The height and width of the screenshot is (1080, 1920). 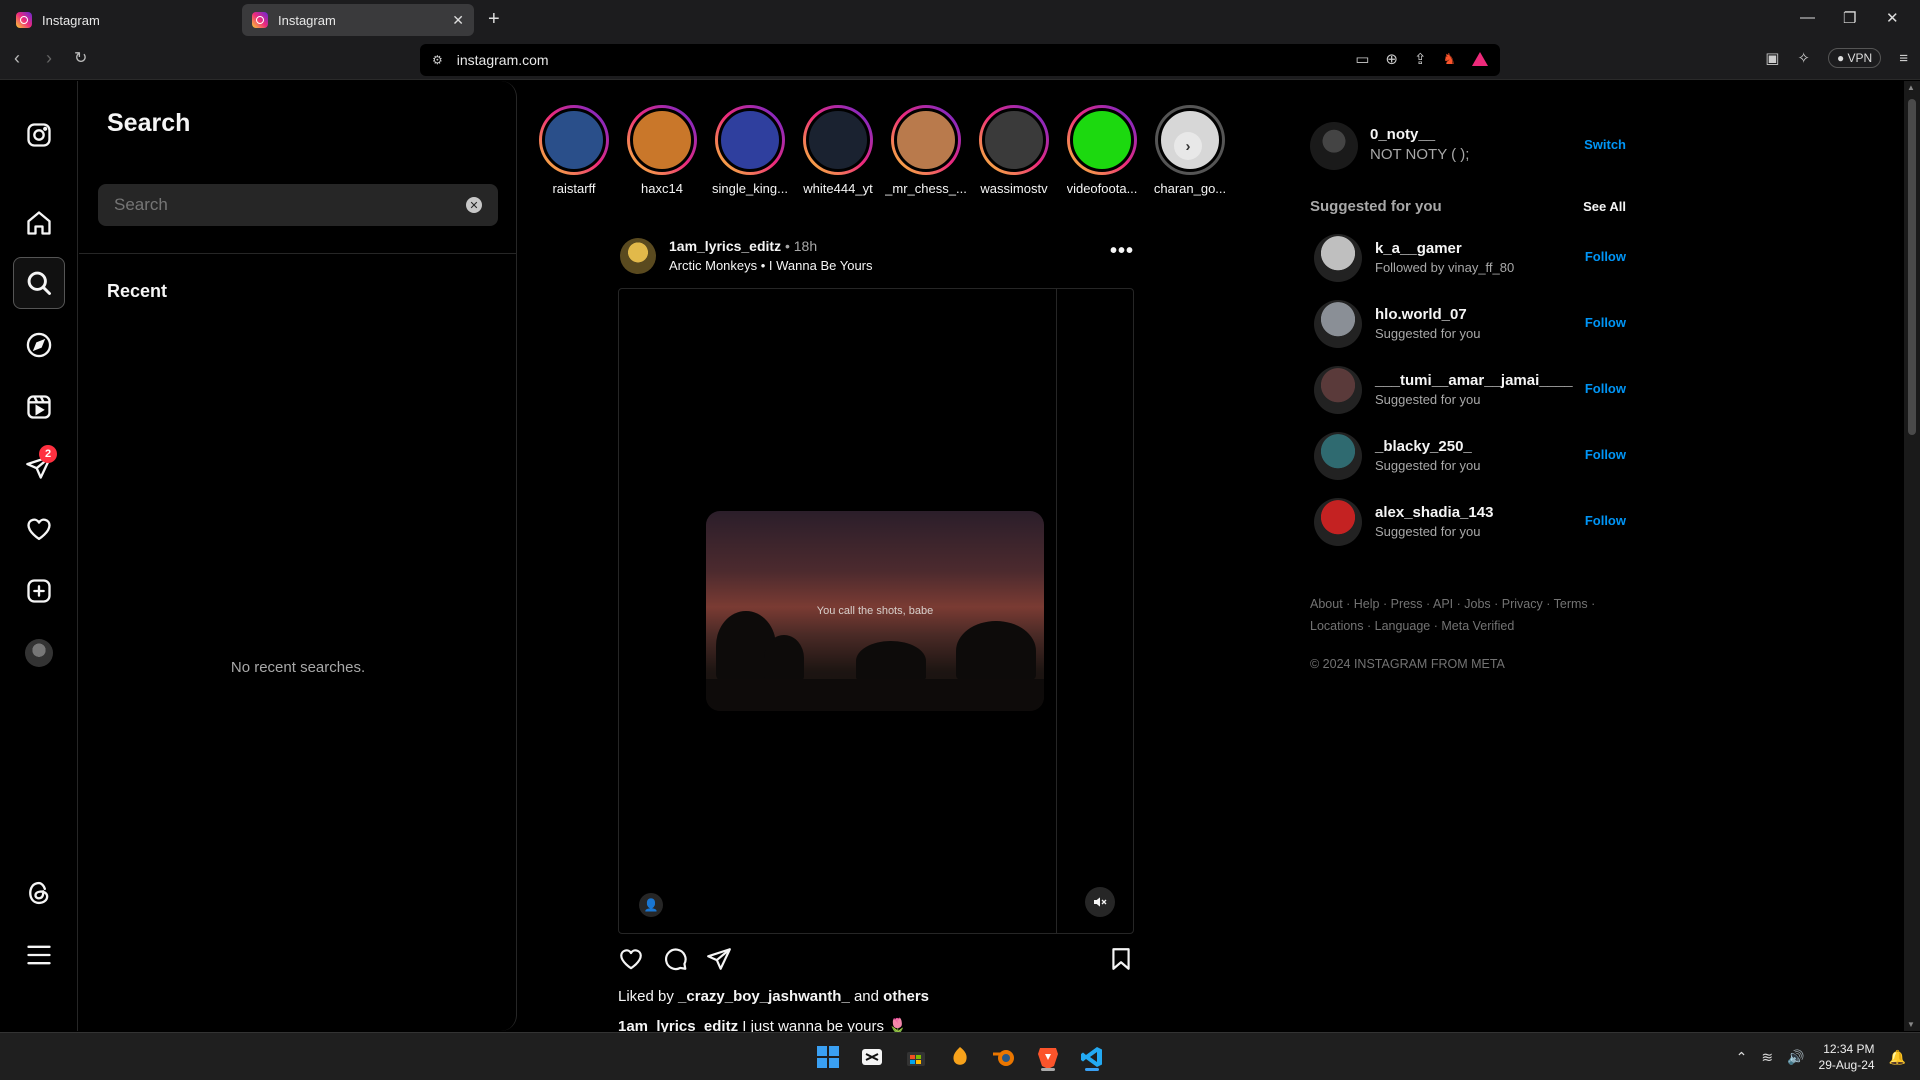 I want to click on footer-link: Help, so click(x=1367, y=604).